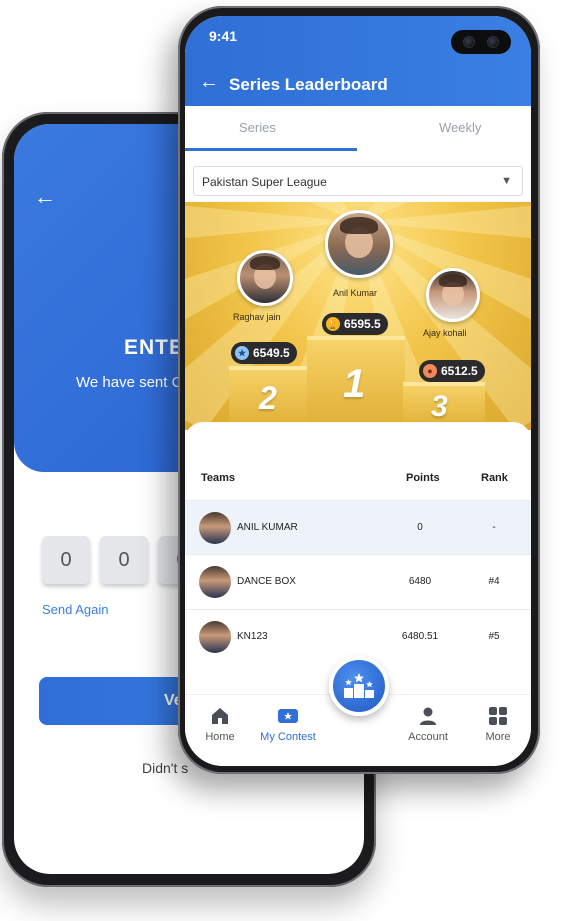  I want to click on nav-home-label: Home, so click(220, 737).